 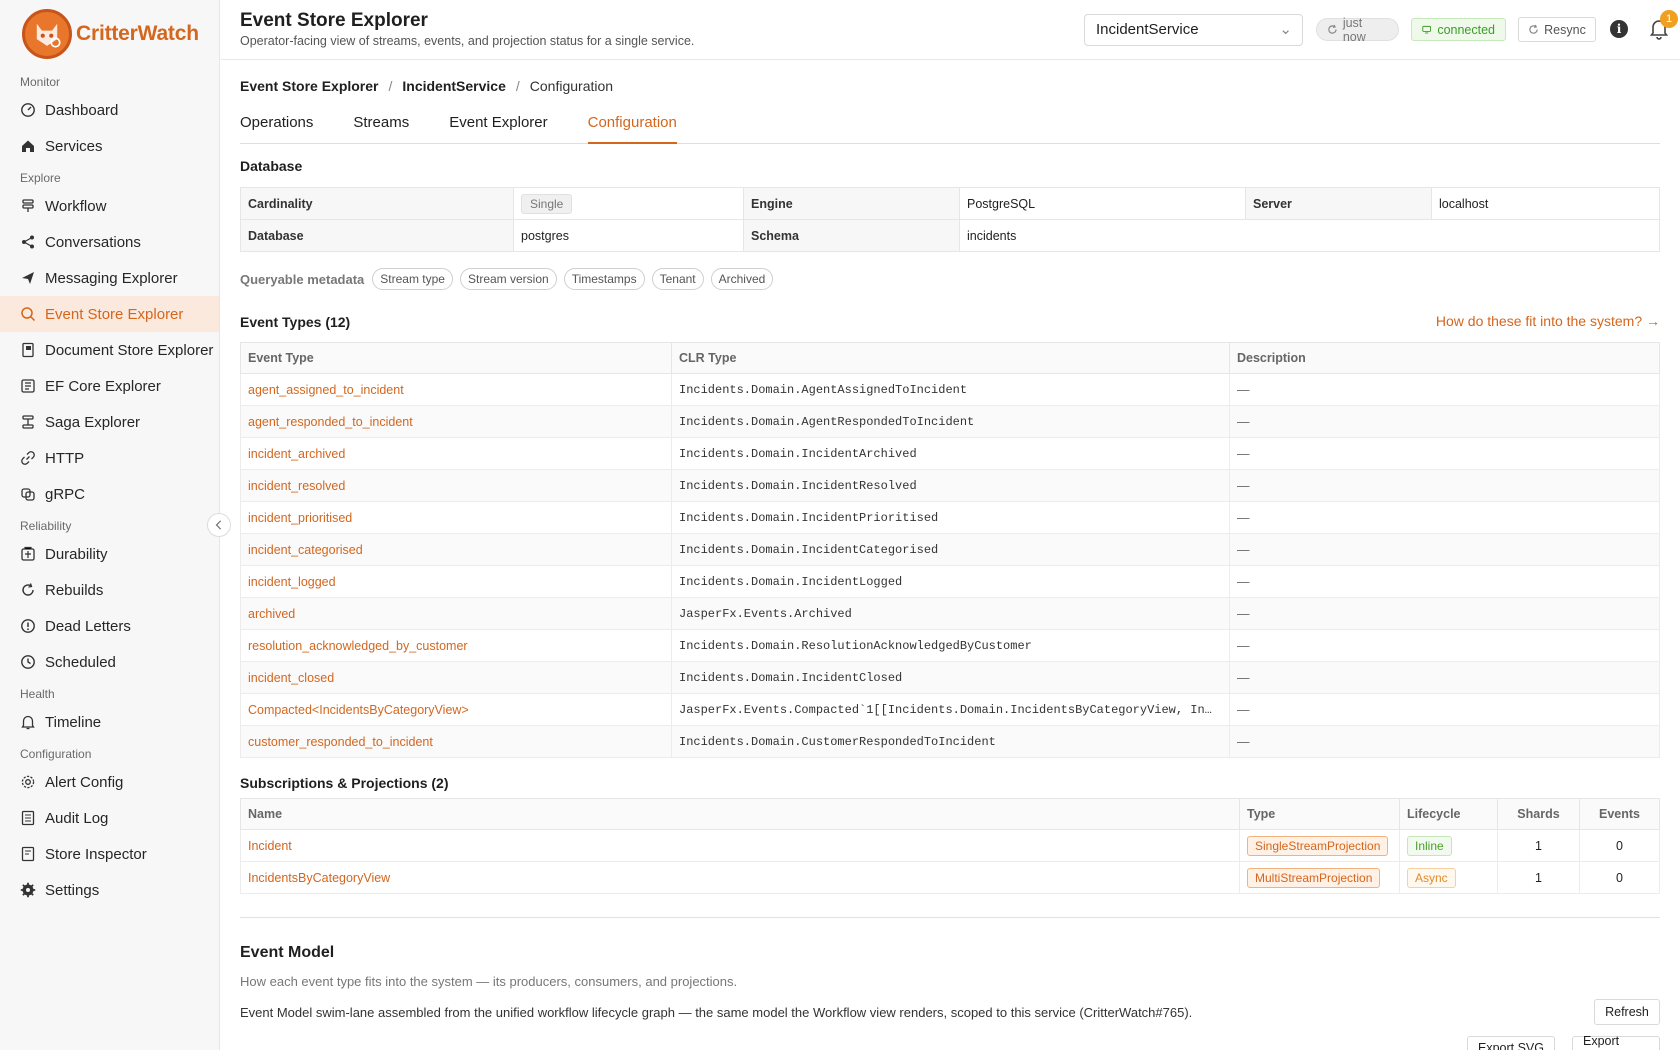 I want to click on projection-type-badge: SingleStreamProjection, so click(x=1318, y=845).